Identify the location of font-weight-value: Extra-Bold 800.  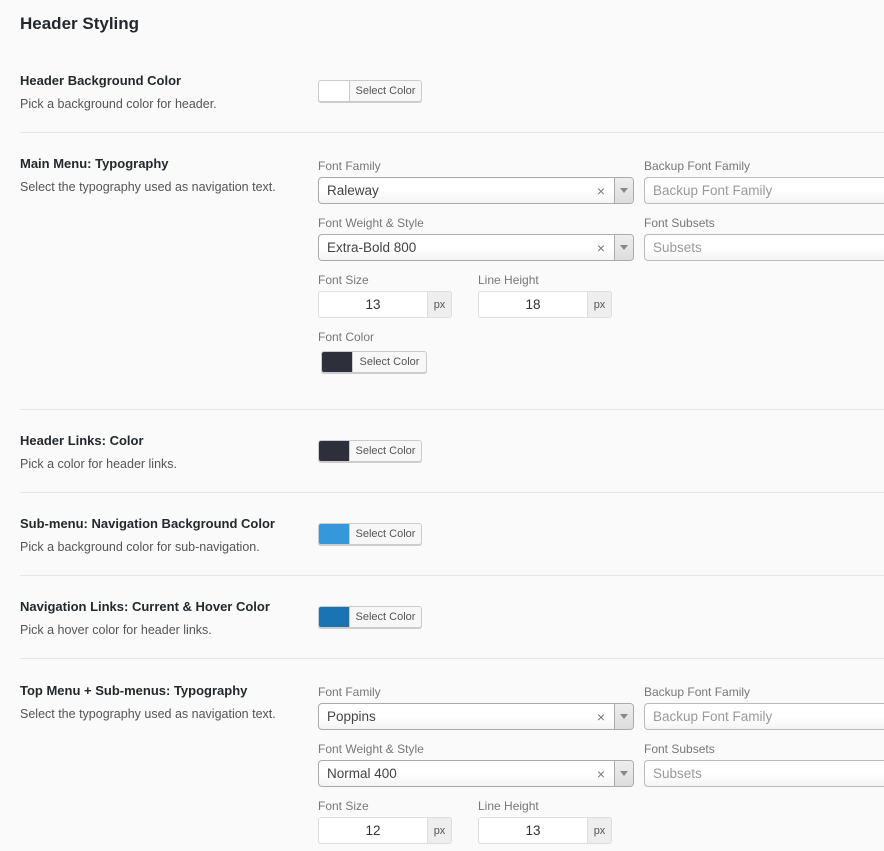
(372, 247).